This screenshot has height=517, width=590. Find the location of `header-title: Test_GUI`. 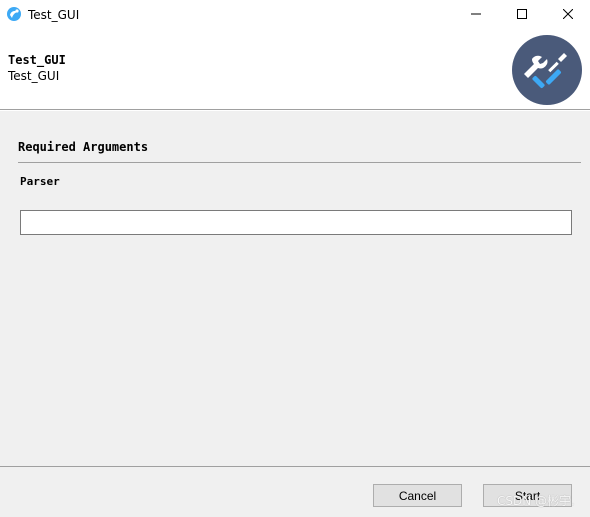

header-title: Test_GUI is located at coordinates (37, 60).